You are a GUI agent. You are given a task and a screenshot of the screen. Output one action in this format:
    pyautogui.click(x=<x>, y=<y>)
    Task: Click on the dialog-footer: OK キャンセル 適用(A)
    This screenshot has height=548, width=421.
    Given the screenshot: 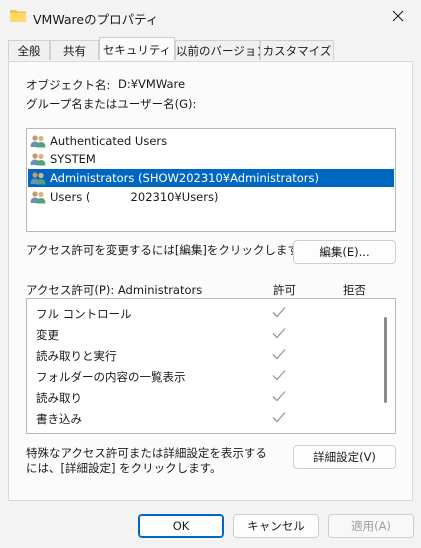 What is the action you would take?
    pyautogui.click(x=210, y=525)
    